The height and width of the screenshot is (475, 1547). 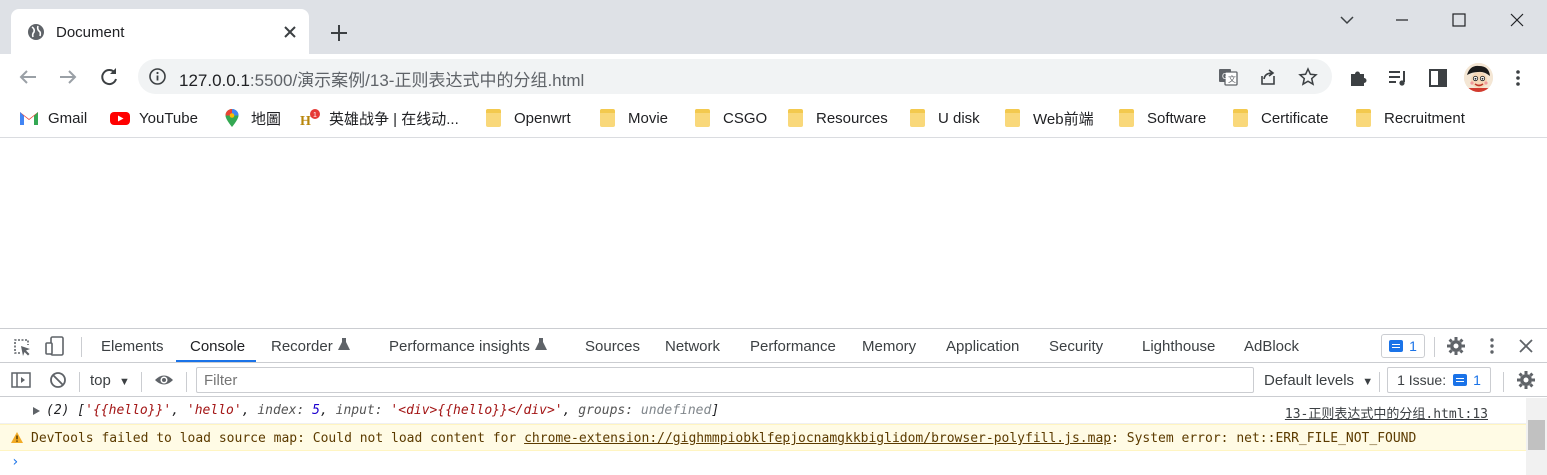 I want to click on tab-document: Document, so click(x=160, y=31).